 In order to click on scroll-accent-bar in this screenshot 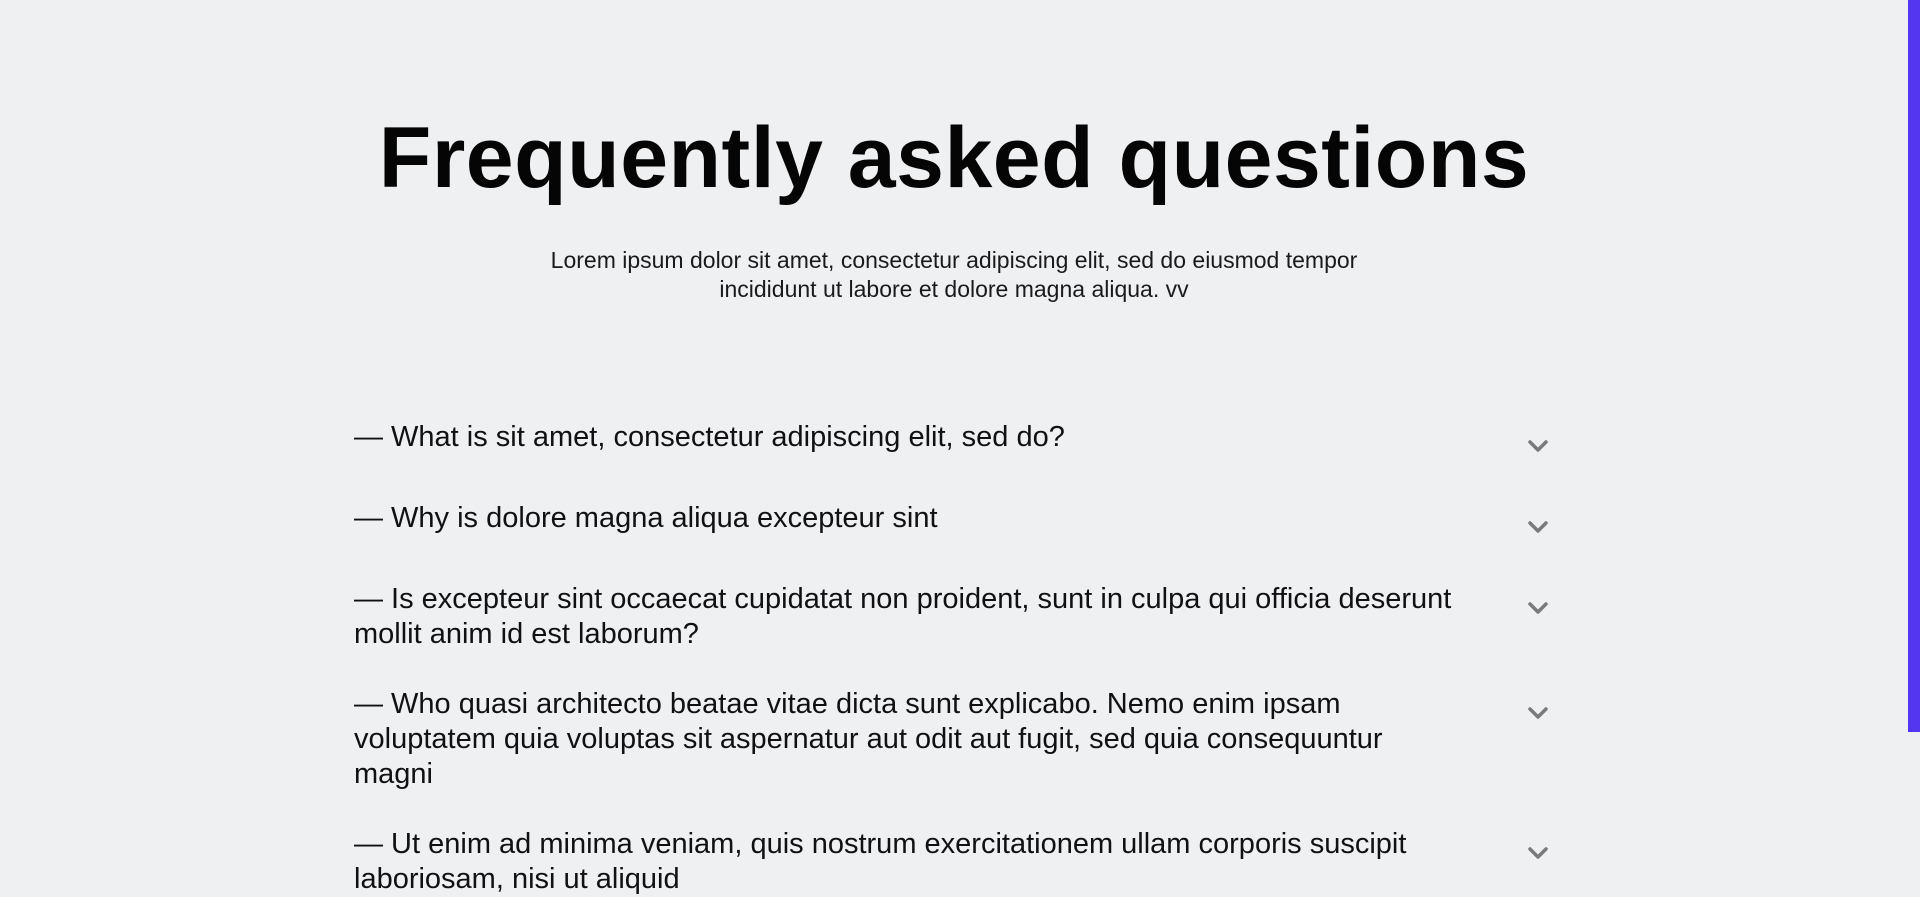, I will do `click(1914, 366)`.